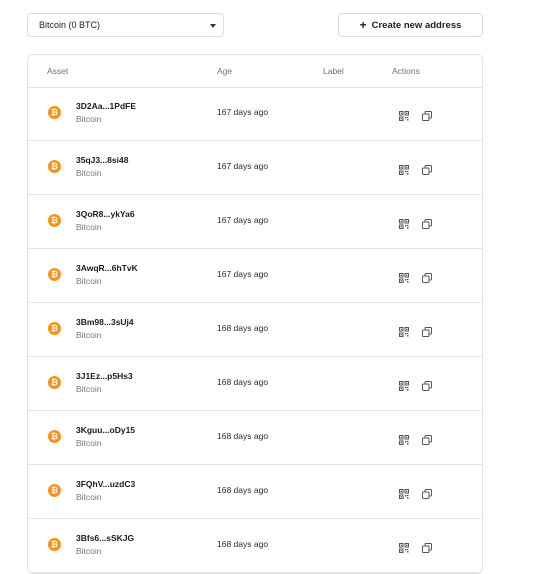  I want to click on table-row: ₿ 3Bfs6...sSKJG Bitcoin 168 days ago, so click(255, 546).